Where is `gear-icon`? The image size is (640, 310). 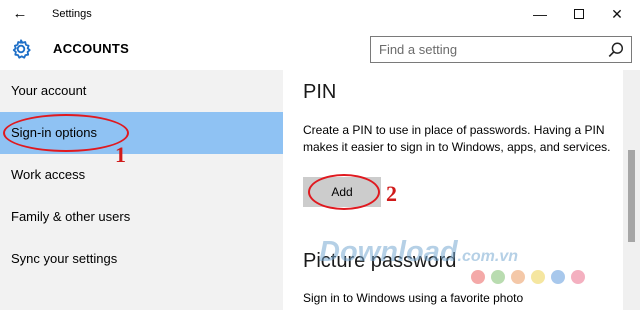 gear-icon is located at coordinates (21, 49).